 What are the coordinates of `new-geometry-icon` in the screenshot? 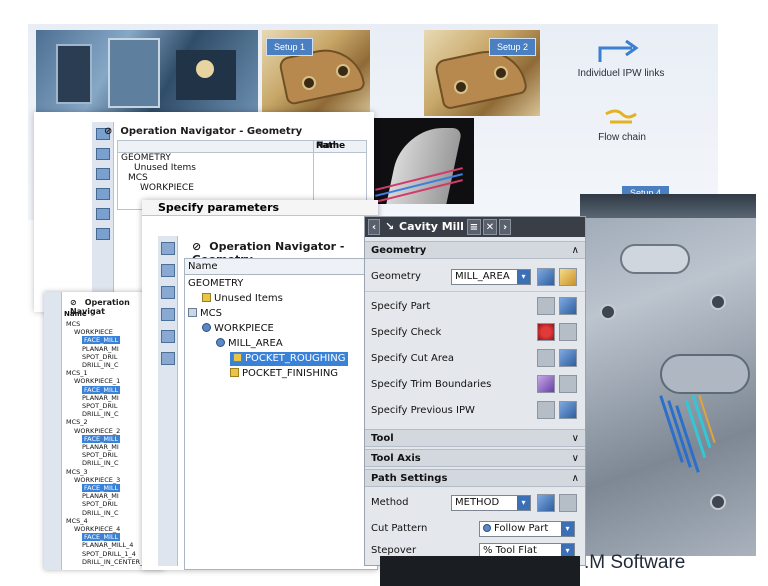 It's located at (568, 277).